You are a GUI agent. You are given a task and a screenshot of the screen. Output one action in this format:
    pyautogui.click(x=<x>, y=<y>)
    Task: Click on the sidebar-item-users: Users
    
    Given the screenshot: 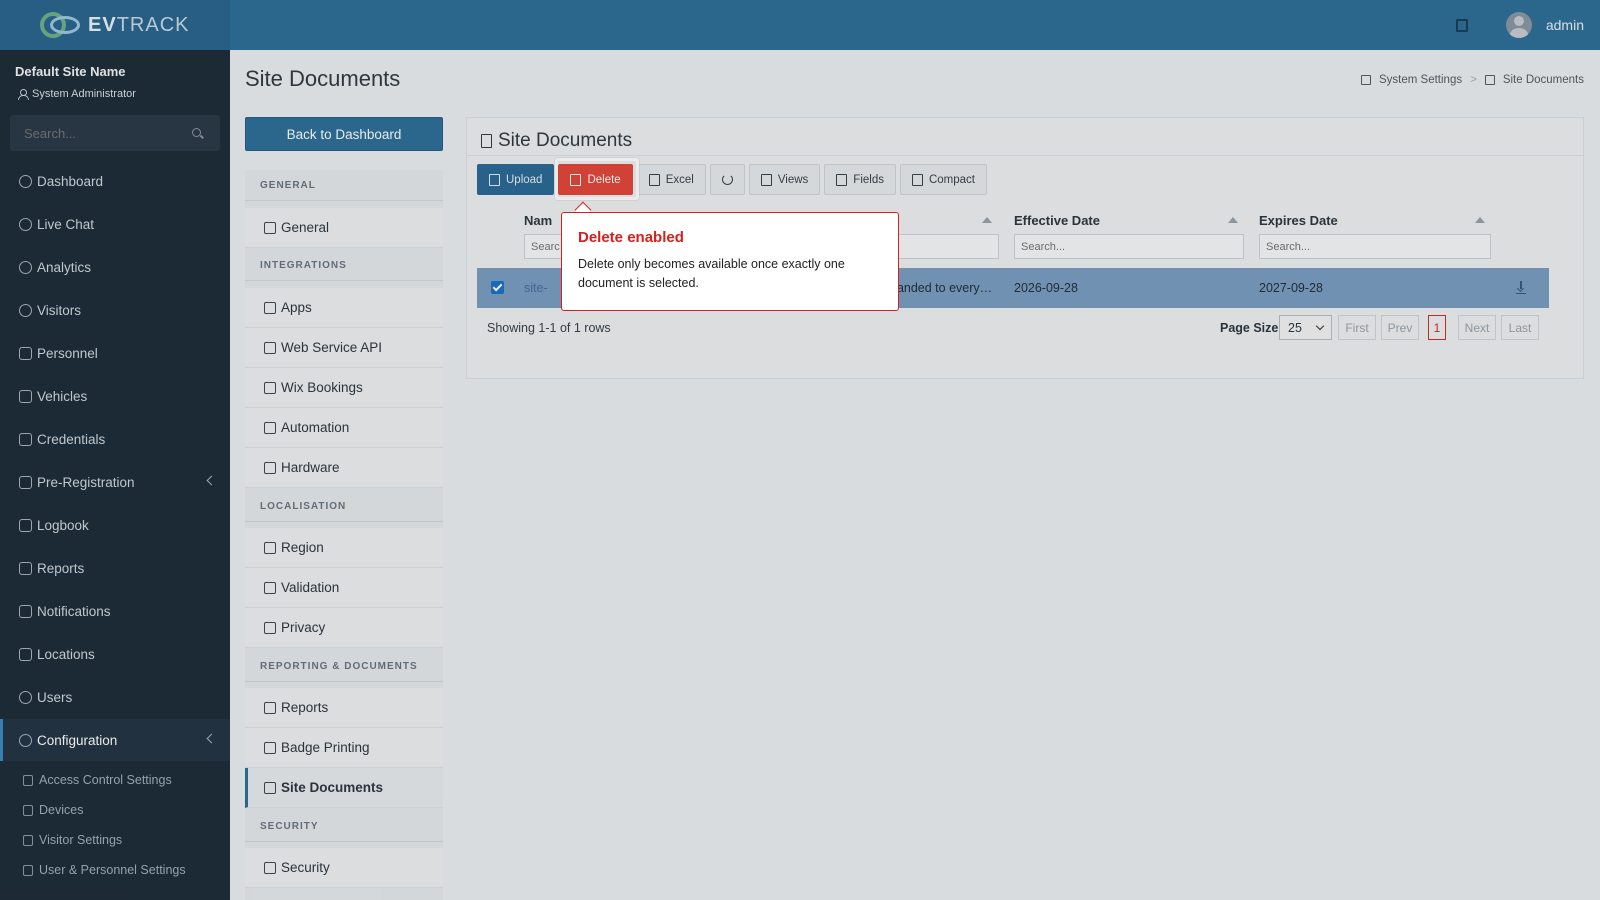 What is the action you would take?
    pyautogui.click(x=115, y=697)
    